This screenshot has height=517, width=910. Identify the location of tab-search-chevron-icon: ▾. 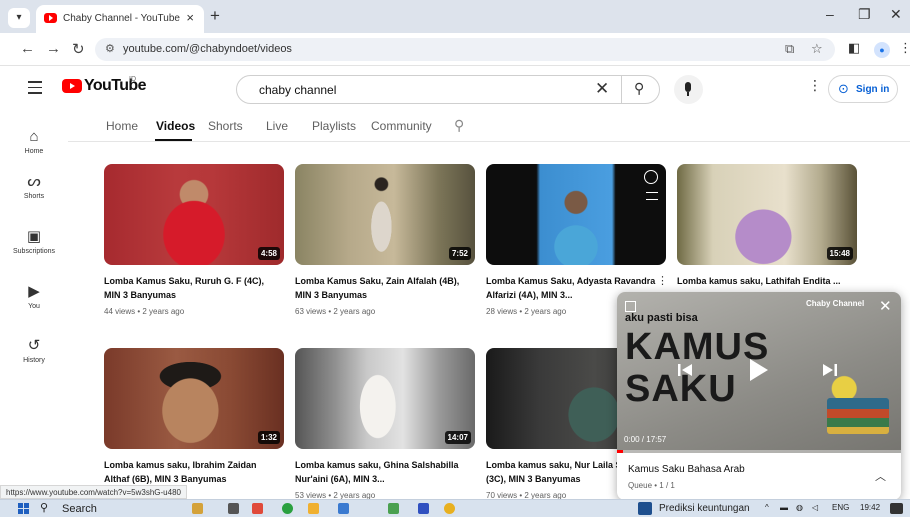
(19, 18).